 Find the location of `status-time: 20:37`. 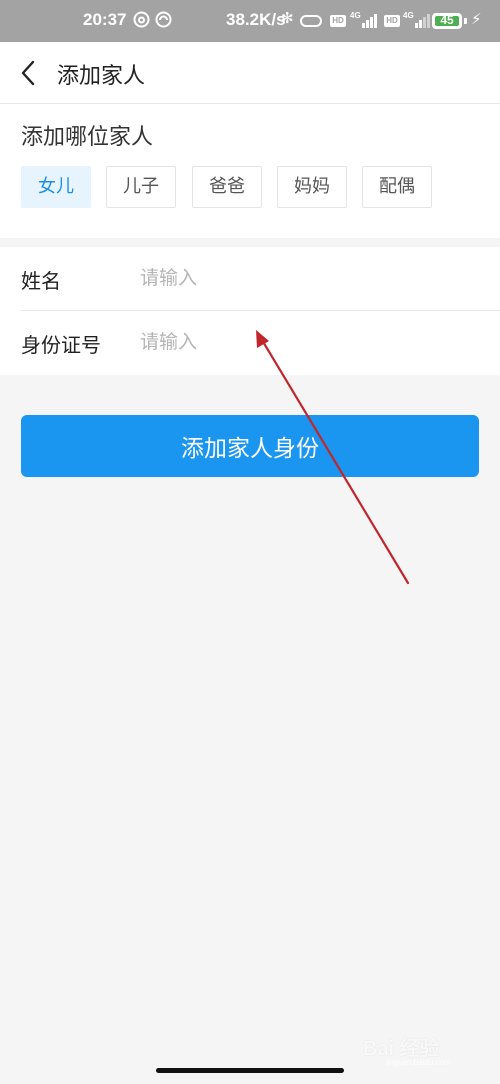

status-time: 20:37 is located at coordinates (105, 19).